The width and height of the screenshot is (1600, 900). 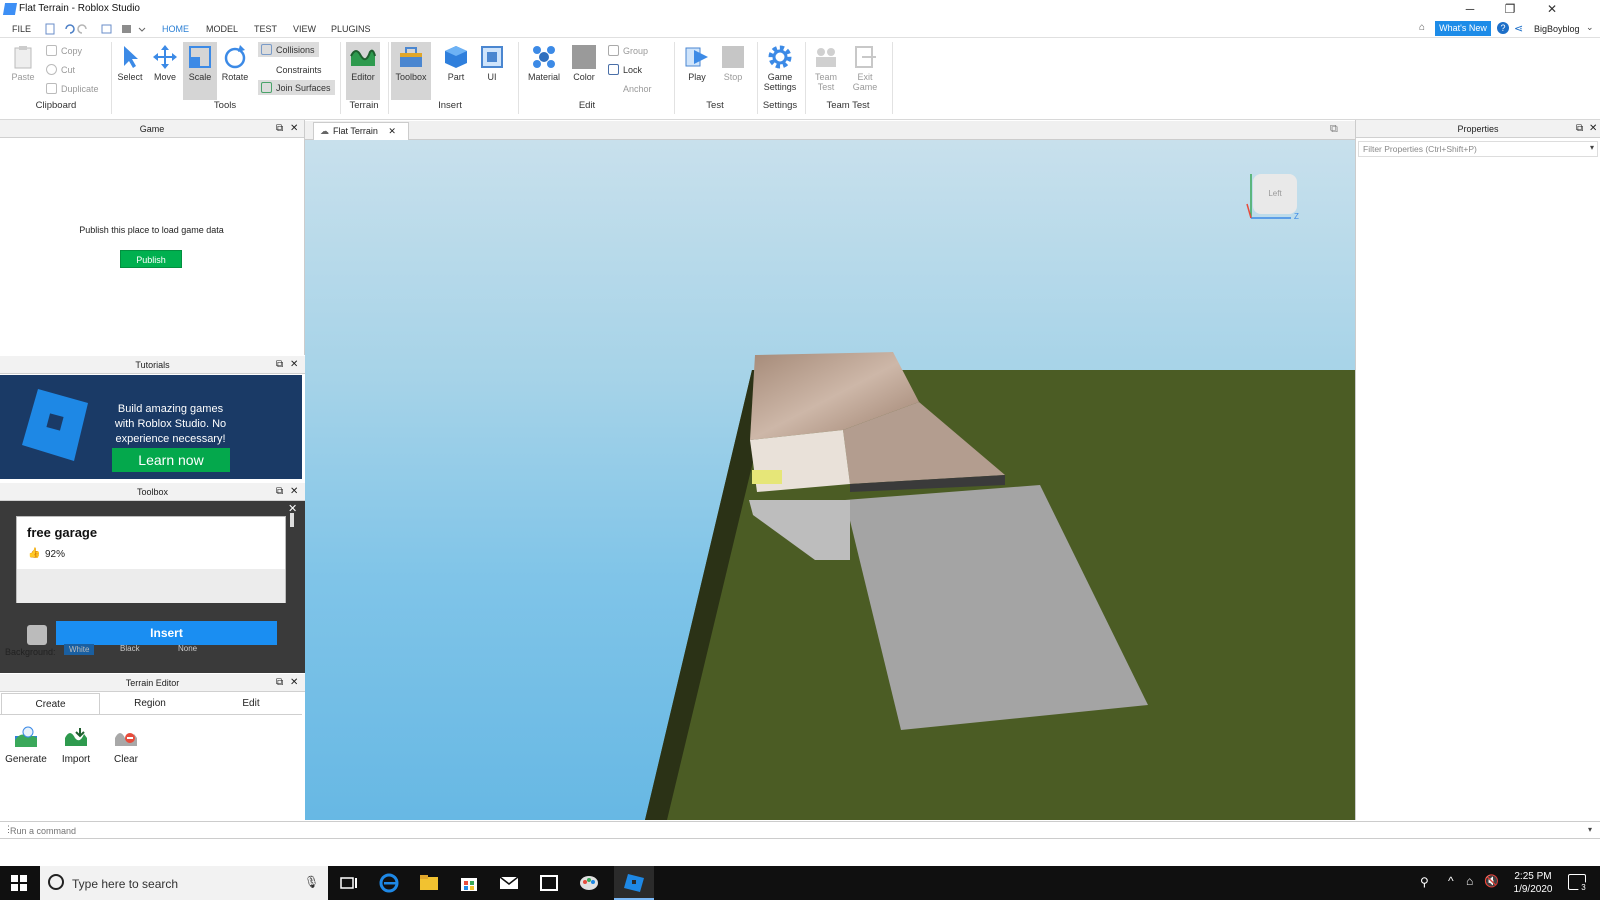 I want to click on quick-access-toolbar, so click(x=96, y=29).